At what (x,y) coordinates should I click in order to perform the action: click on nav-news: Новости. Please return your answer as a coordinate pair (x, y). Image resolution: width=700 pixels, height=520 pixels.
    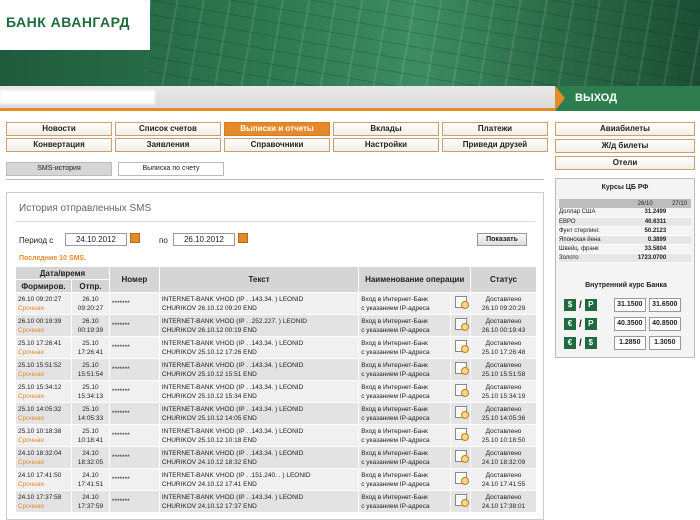
    Looking at the image, I should click on (59, 129).